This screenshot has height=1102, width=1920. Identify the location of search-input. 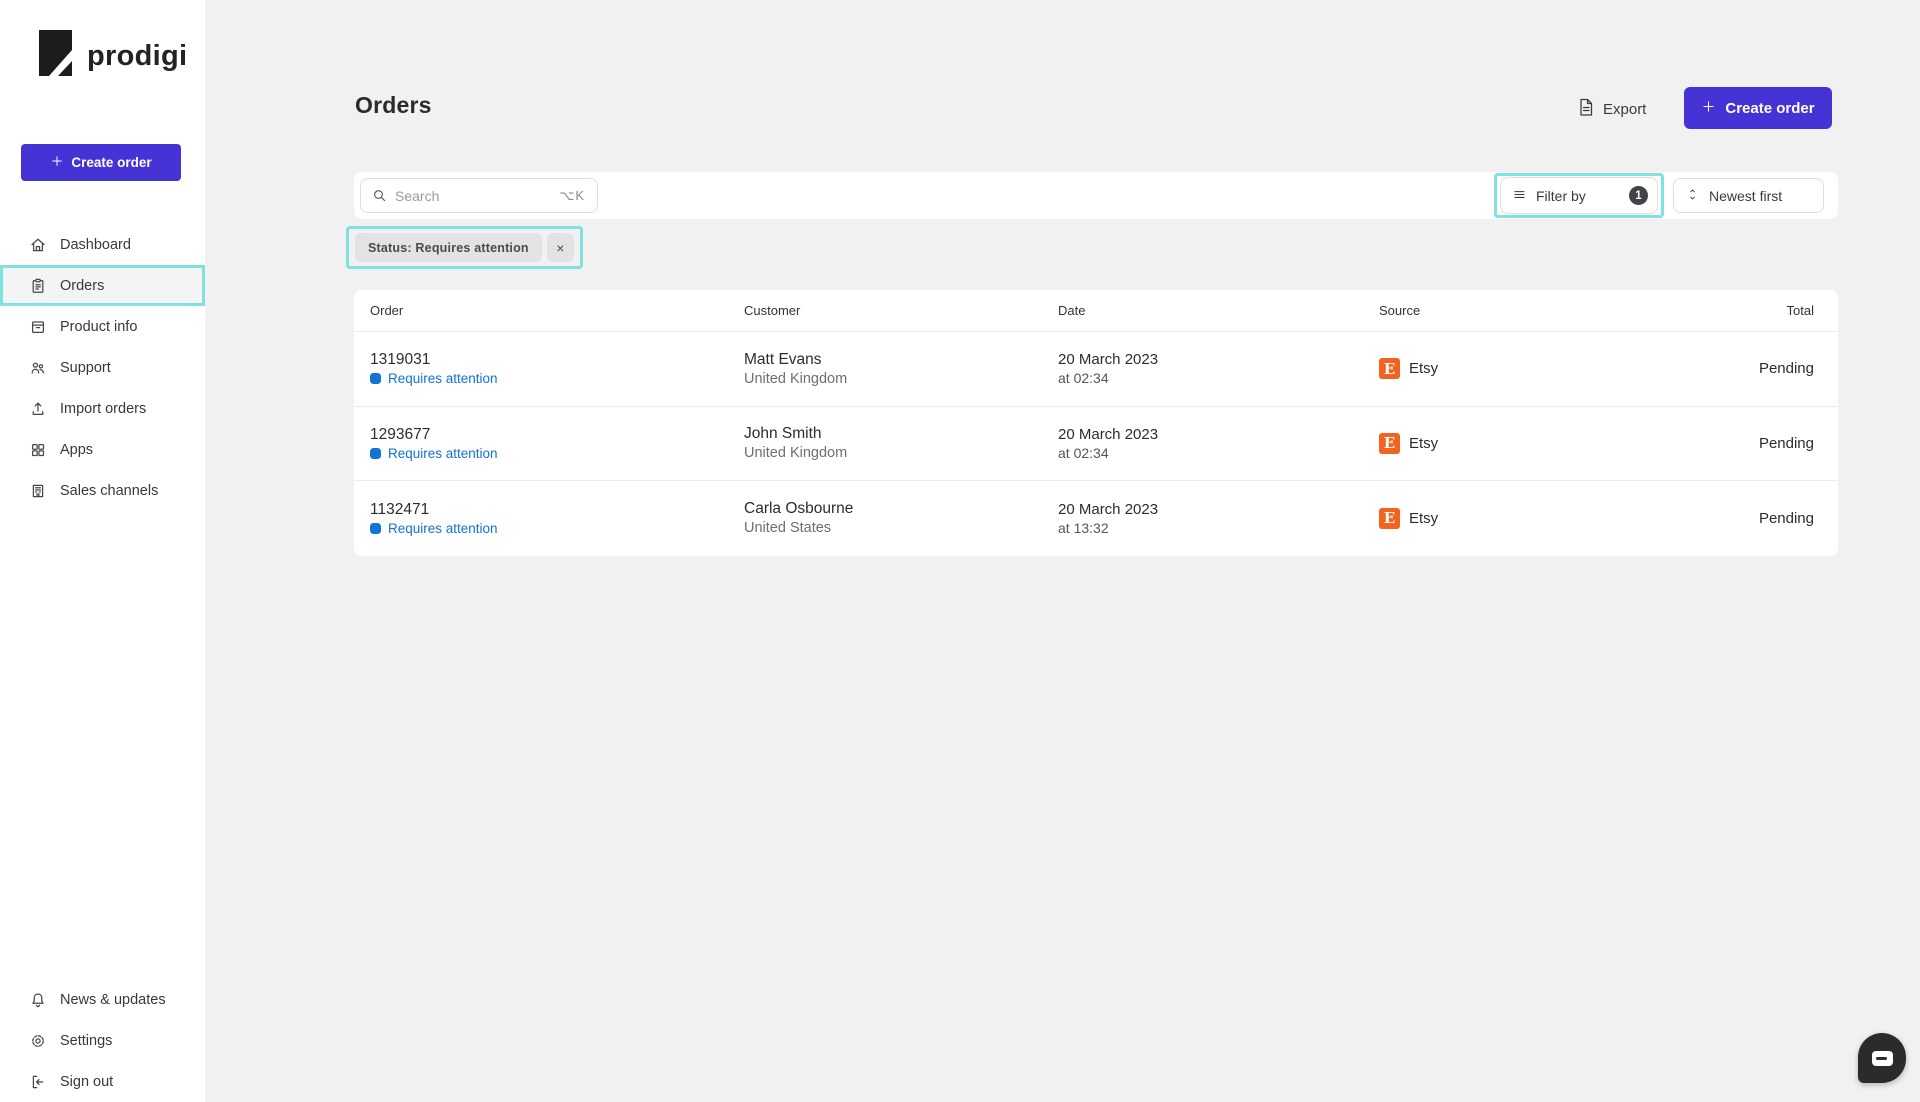
(473, 195).